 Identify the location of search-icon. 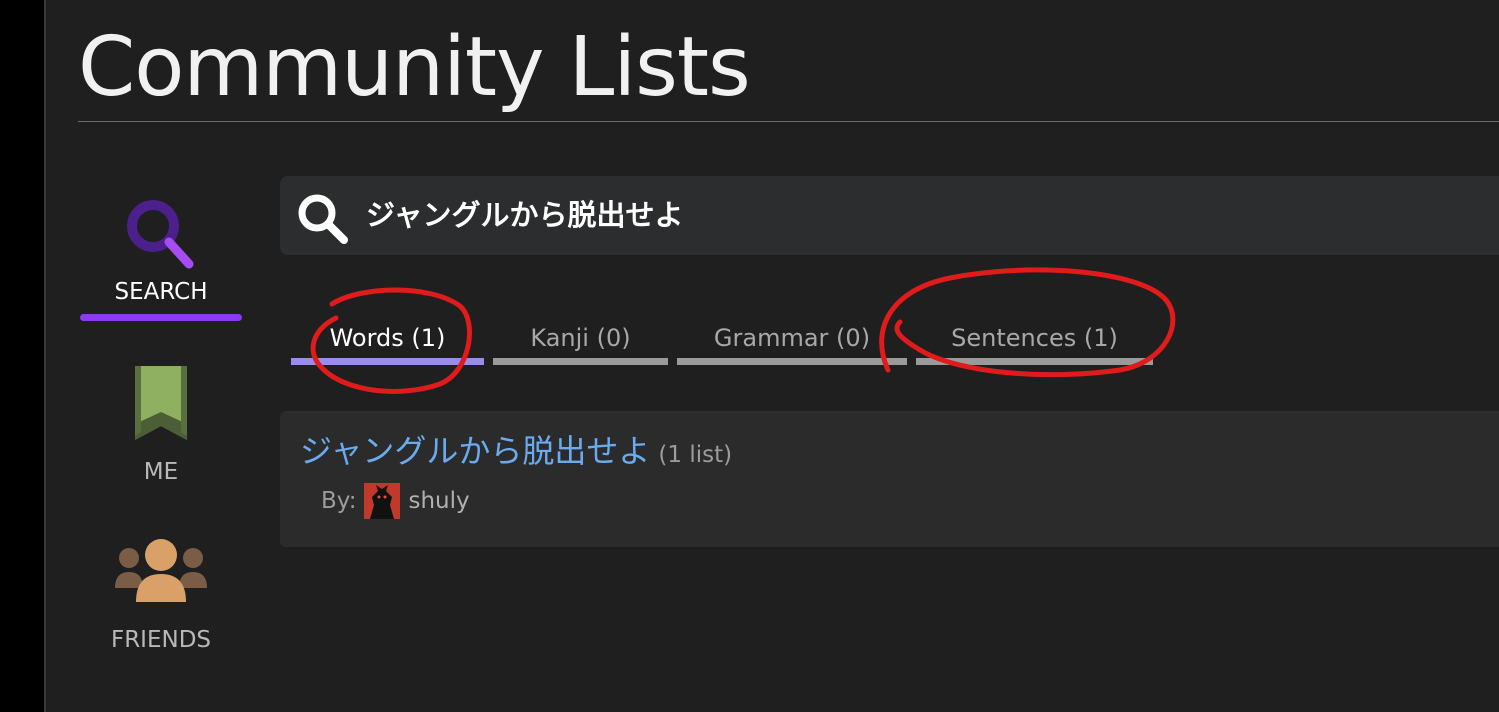
(160, 234).